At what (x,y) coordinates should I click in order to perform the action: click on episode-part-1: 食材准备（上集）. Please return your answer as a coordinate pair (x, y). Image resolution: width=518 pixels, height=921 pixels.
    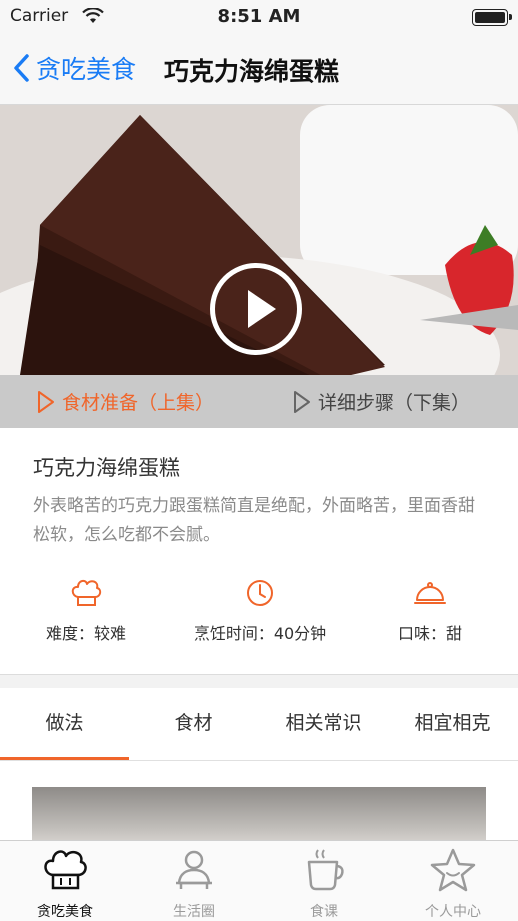
    Looking at the image, I should click on (125, 401).